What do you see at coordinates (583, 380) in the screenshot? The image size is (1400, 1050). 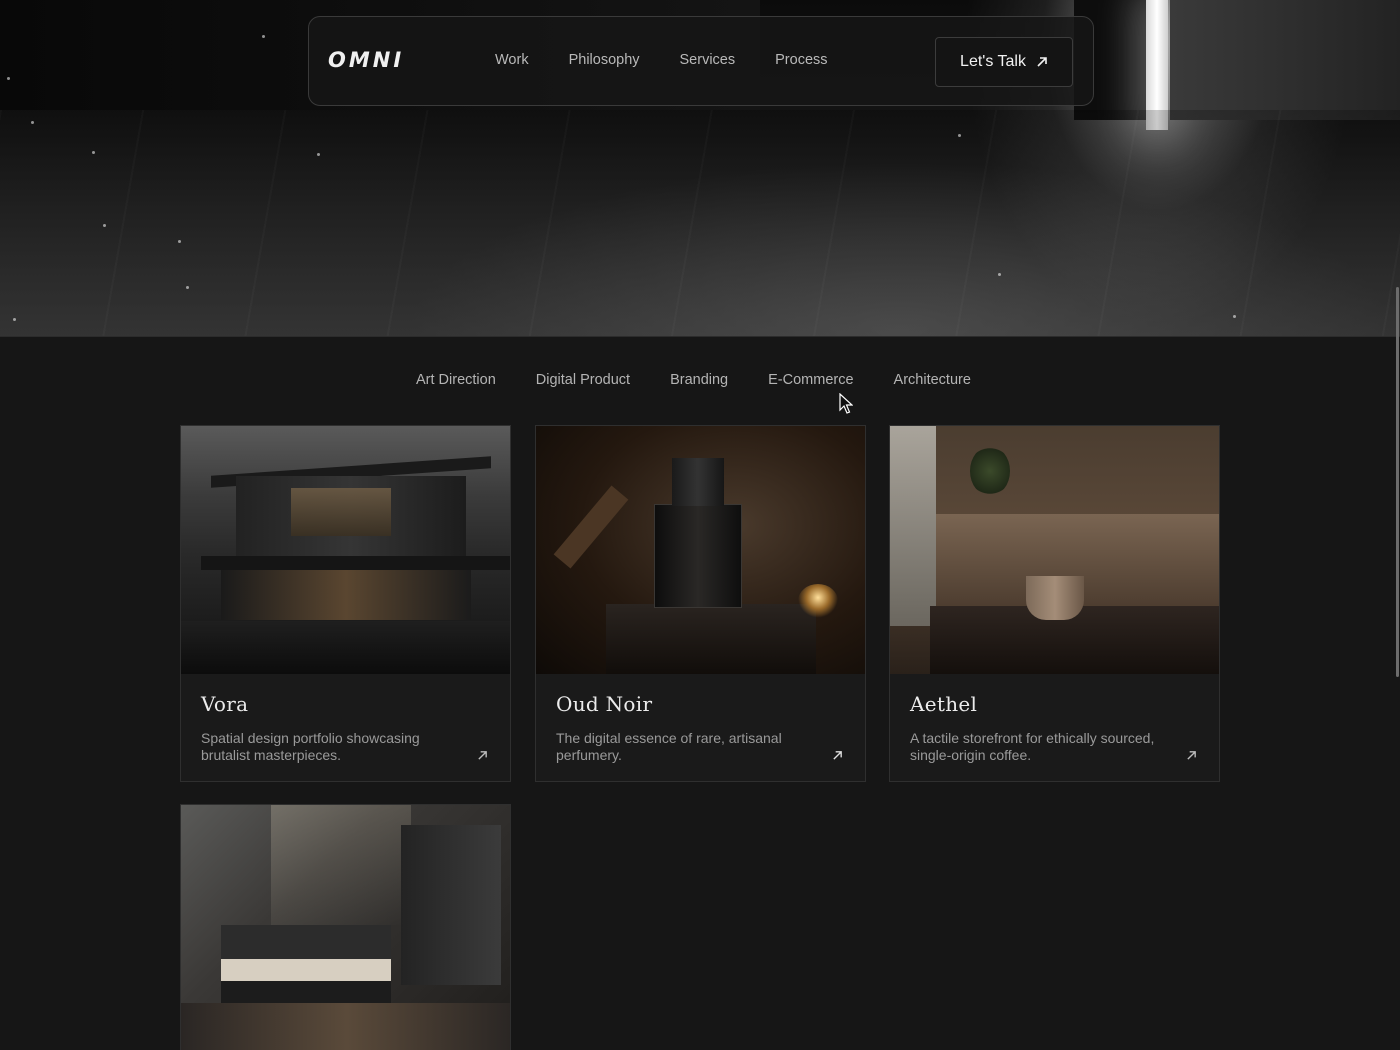 I see `filter-digital-product: Digital Product` at bounding box center [583, 380].